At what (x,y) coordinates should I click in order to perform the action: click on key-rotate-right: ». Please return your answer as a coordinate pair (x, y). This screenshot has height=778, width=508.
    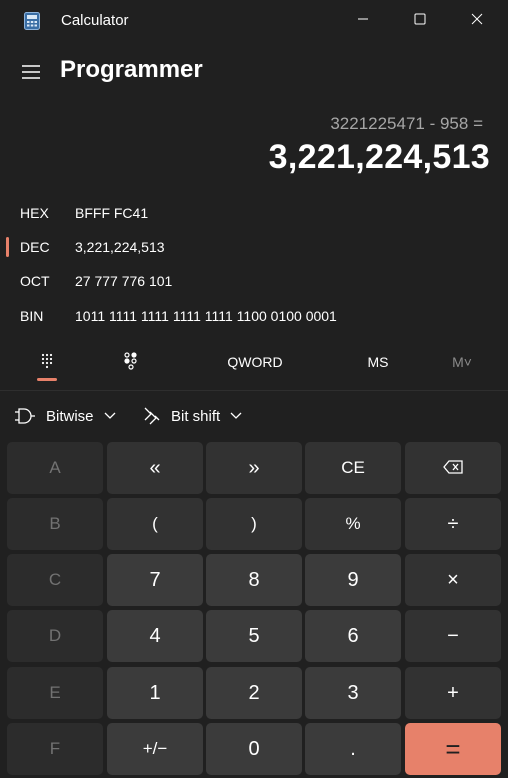
    Looking at the image, I should click on (254, 468).